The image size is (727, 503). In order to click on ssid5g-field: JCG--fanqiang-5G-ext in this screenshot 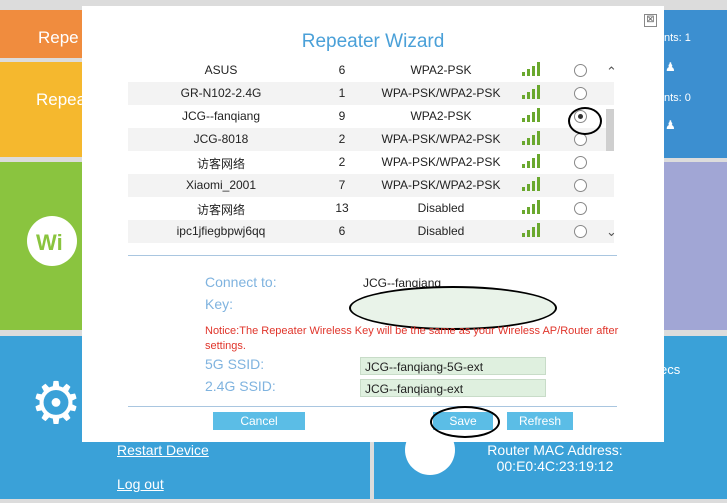, I will do `click(453, 366)`.